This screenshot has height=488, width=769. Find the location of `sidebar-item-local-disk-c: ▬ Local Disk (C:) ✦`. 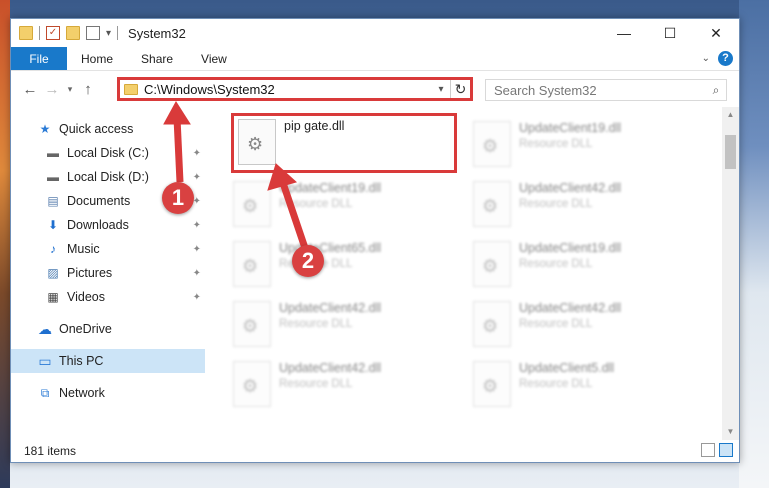

sidebar-item-local-disk-c: ▬ Local Disk (C:) ✦ is located at coordinates (108, 153).